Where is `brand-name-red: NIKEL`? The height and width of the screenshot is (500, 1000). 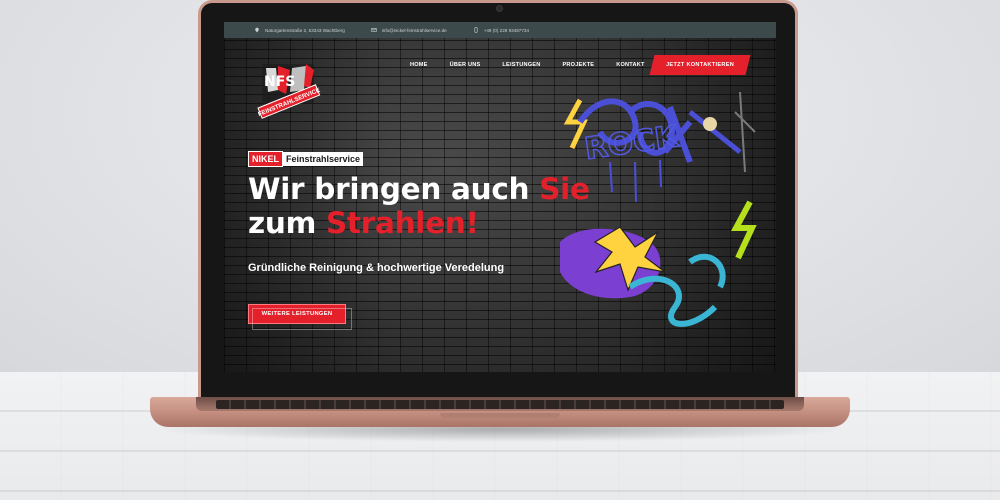
brand-name-red: NIKEL is located at coordinates (265, 159).